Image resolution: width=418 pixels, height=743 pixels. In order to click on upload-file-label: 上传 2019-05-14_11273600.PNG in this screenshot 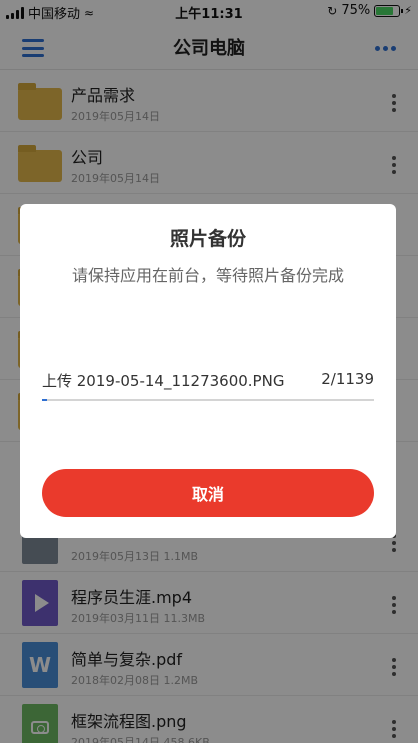, I will do `click(163, 381)`.